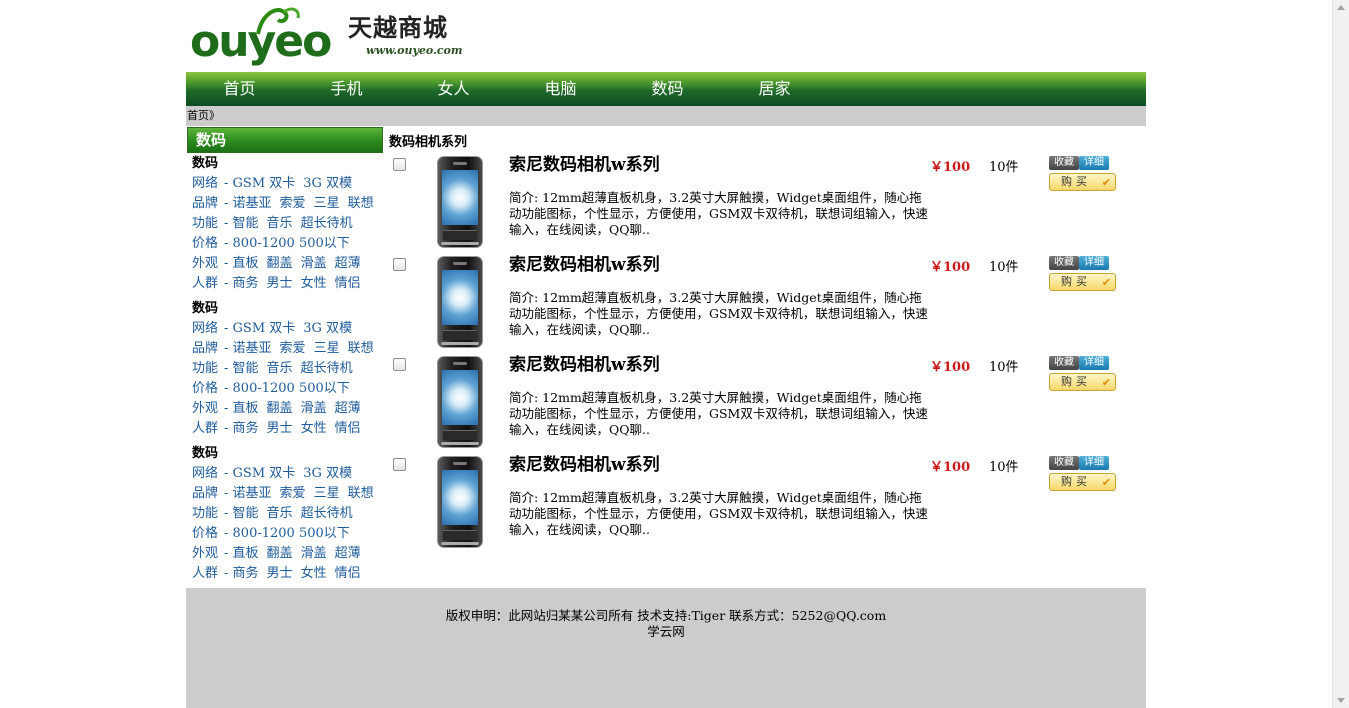 This screenshot has height=708, width=1349. I want to click on nav-item: 居家, so click(774, 89).